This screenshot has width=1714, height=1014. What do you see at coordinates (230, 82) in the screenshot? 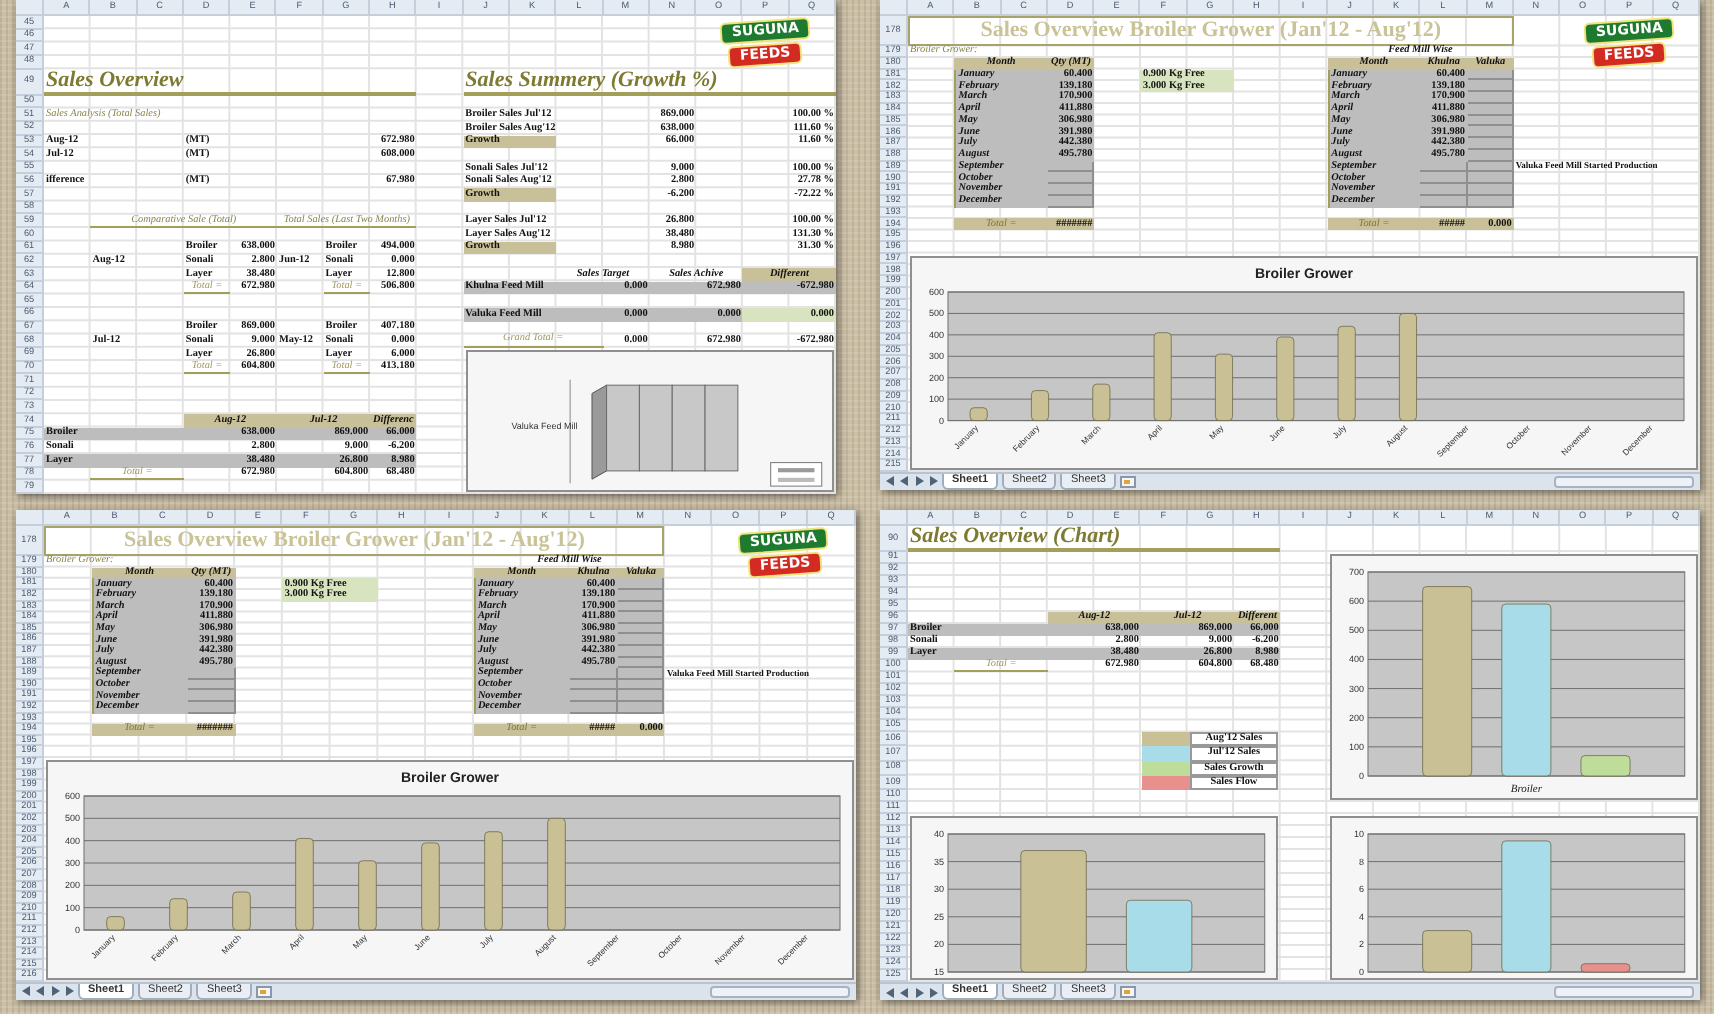
I see `sheet-title: Sales Overview` at bounding box center [230, 82].